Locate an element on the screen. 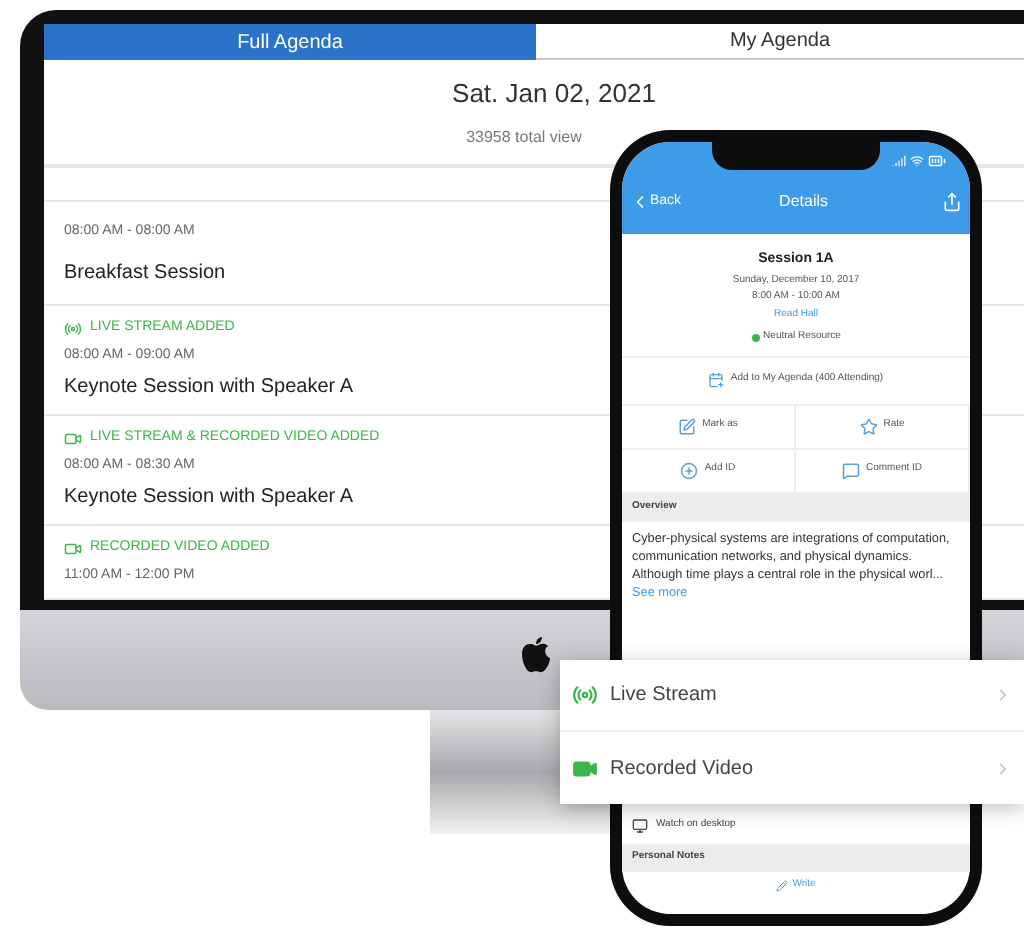 This screenshot has height=932, width=1024. plus-icon is located at coordinates (689, 470).